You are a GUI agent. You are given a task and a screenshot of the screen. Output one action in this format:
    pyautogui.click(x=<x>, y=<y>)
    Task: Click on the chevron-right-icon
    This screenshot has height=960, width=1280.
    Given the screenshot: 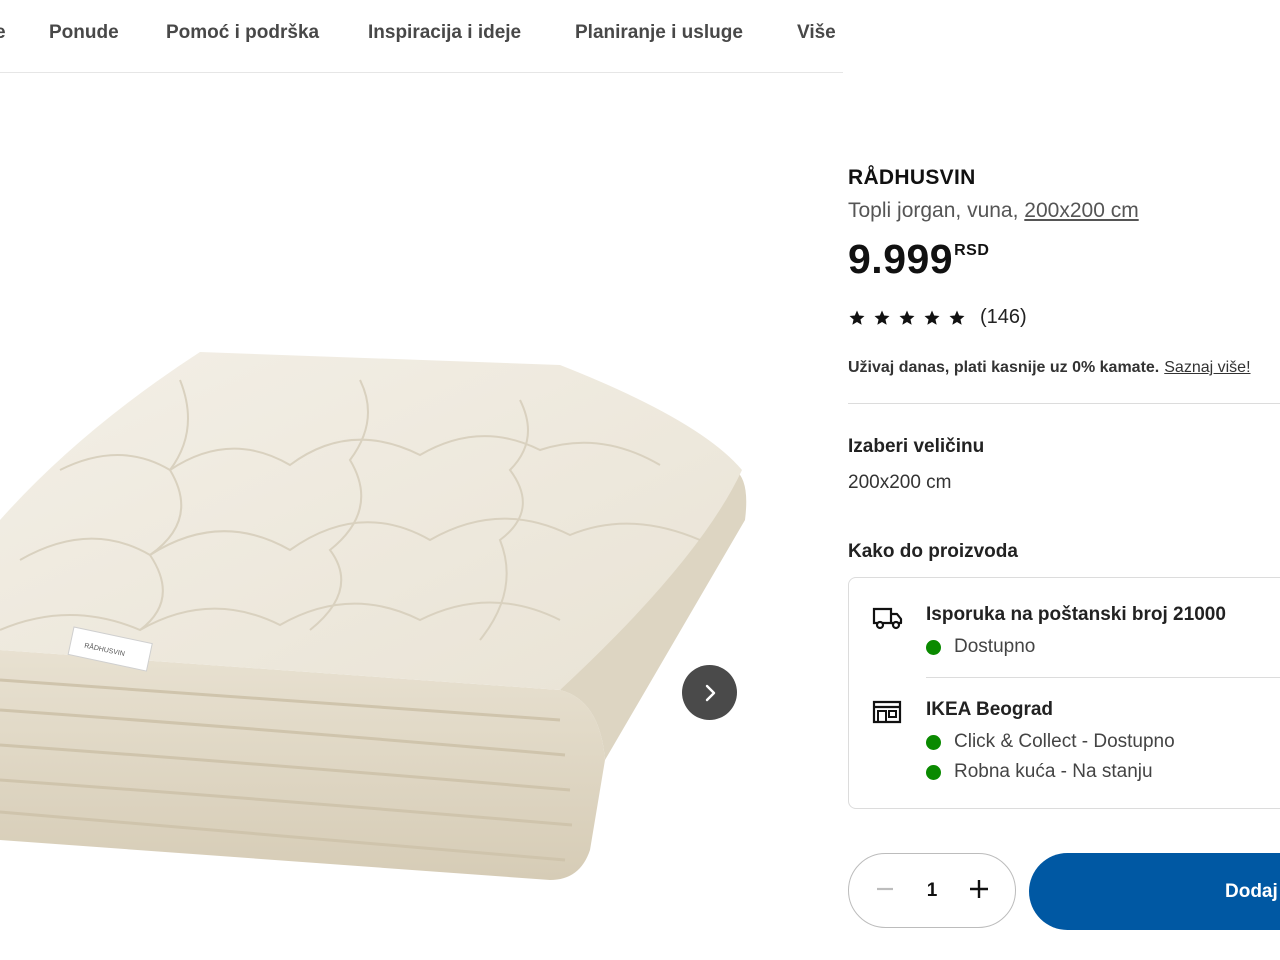 What is the action you would take?
    pyautogui.click(x=710, y=692)
    